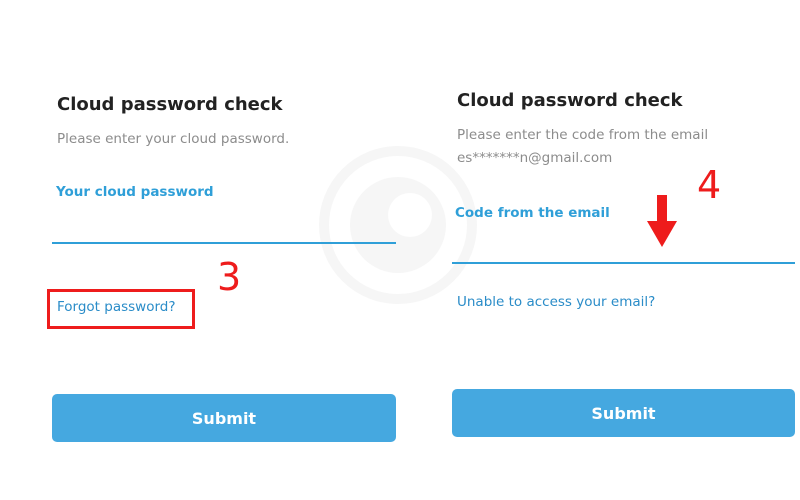 This screenshot has width=800, height=500. What do you see at coordinates (229, 277) in the screenshot?
I see `annotation-number-3: 3` at bounding box center [229, 277].